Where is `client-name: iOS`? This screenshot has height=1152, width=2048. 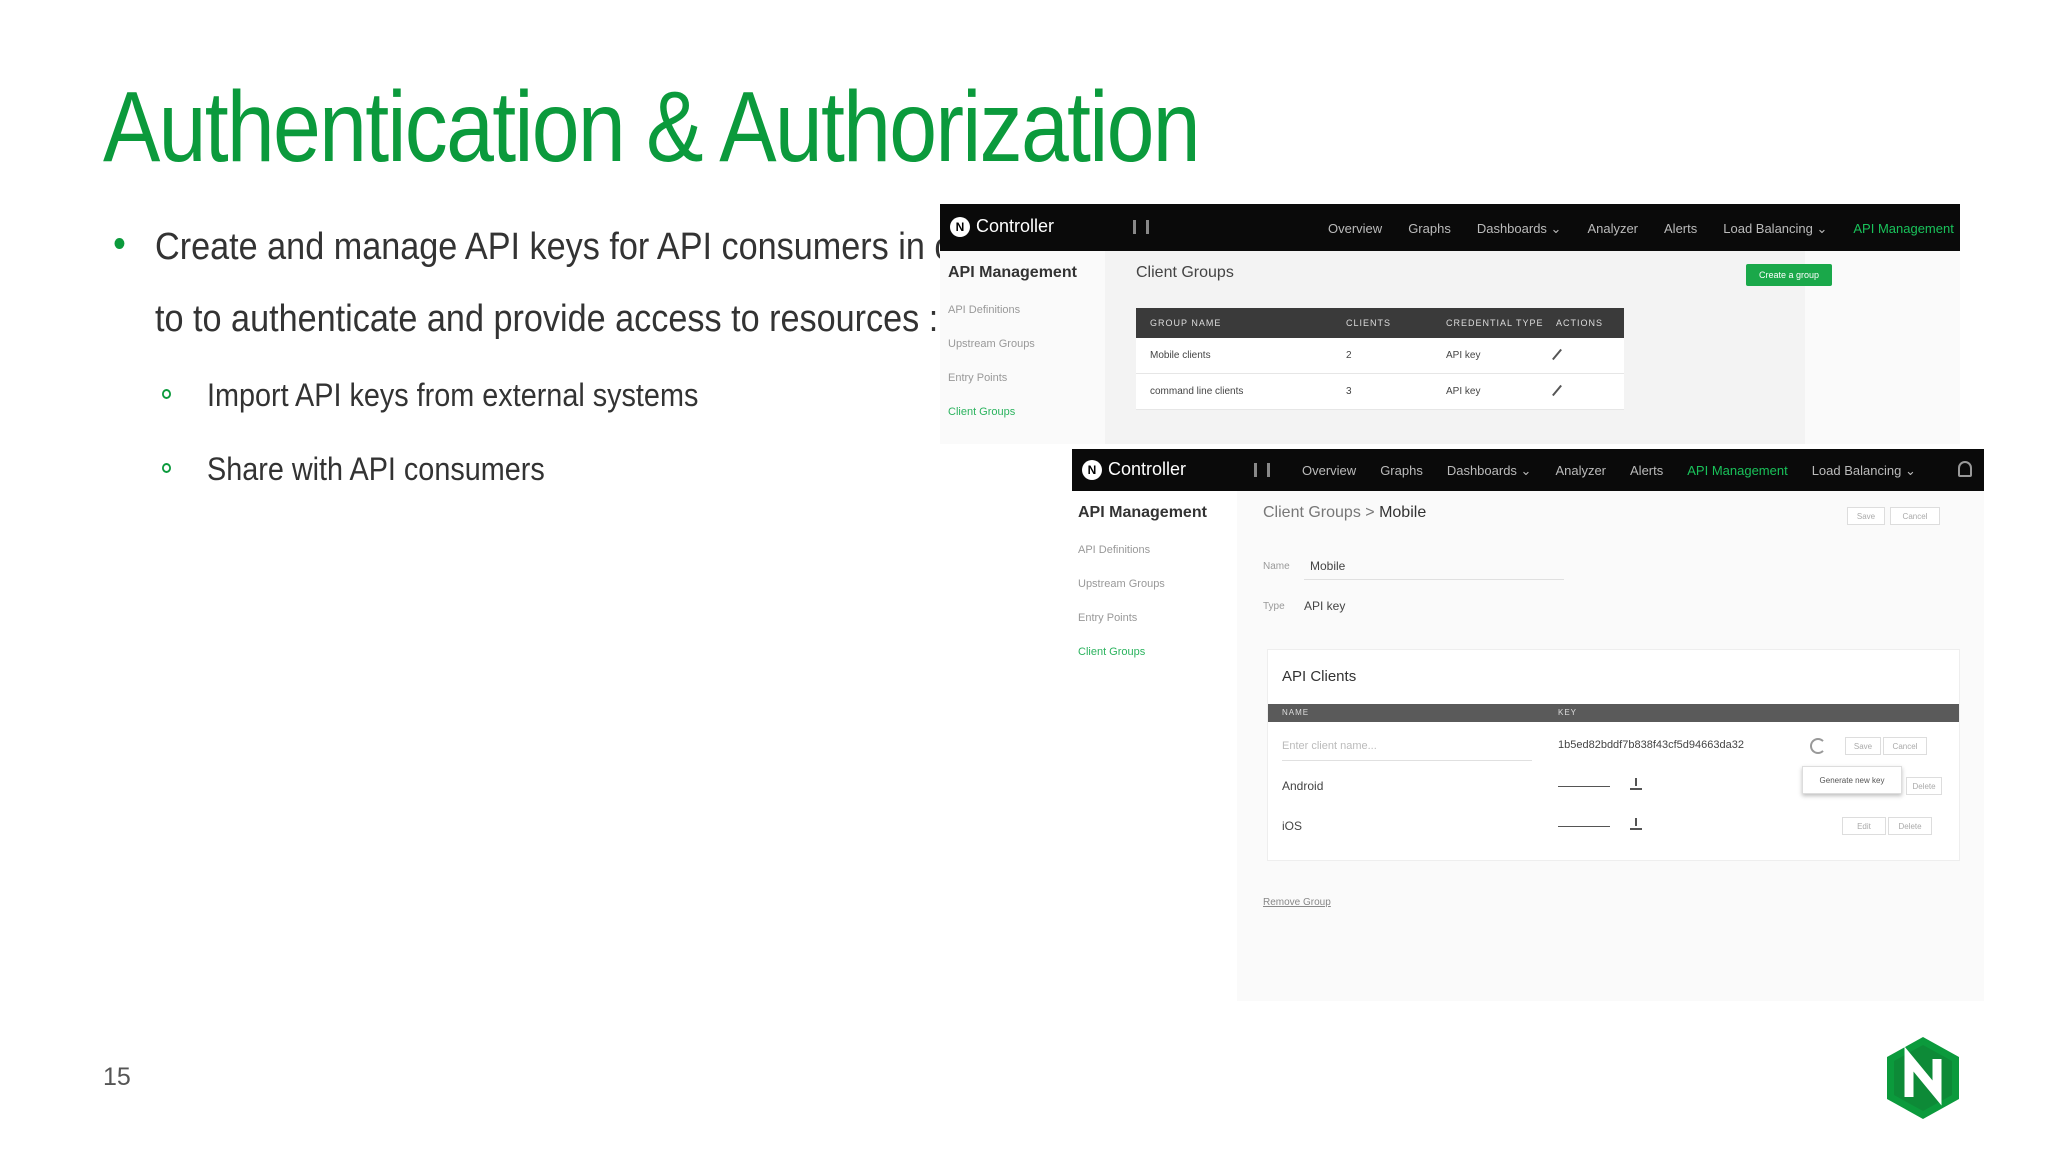
client-name: iOS is located at coordinates (1292, 826).